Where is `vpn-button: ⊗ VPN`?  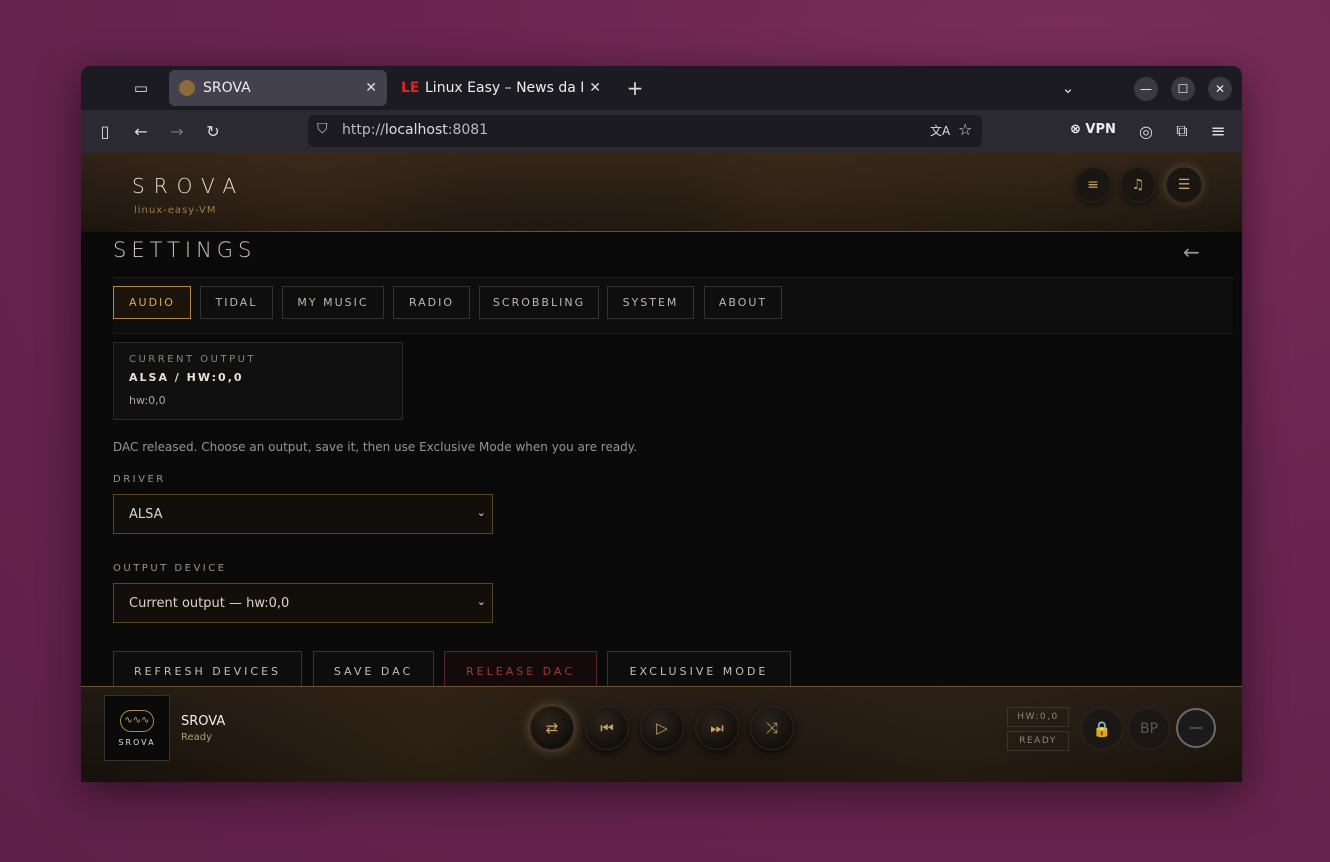
vpn-button: ⊗ VPN is located at coordinates (1093, 129).